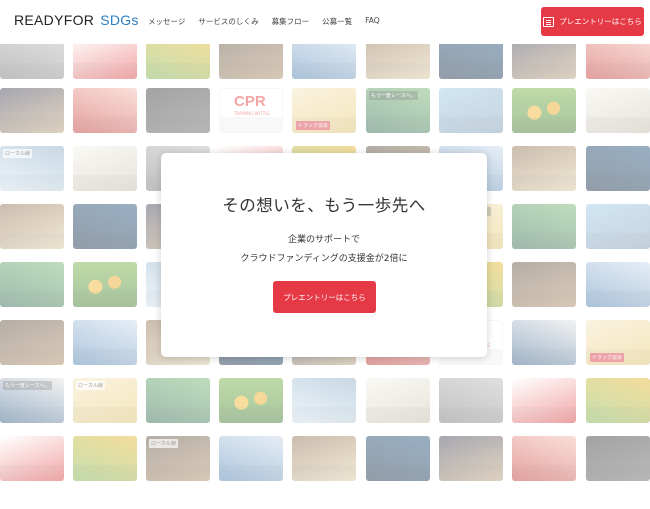  I want to click on header-preentry-label: プレエントリーはこちら, so click(600, 21).